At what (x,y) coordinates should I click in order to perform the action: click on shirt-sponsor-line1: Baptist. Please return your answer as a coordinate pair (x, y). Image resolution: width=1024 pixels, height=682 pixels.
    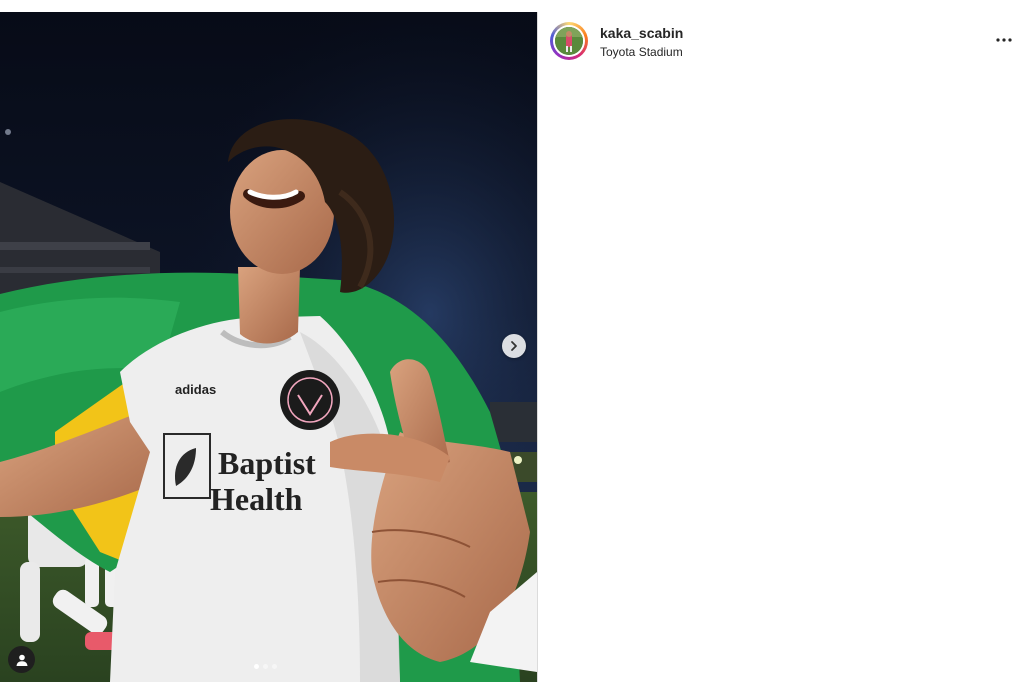
    Looking at the image, I should click on (267, 463).